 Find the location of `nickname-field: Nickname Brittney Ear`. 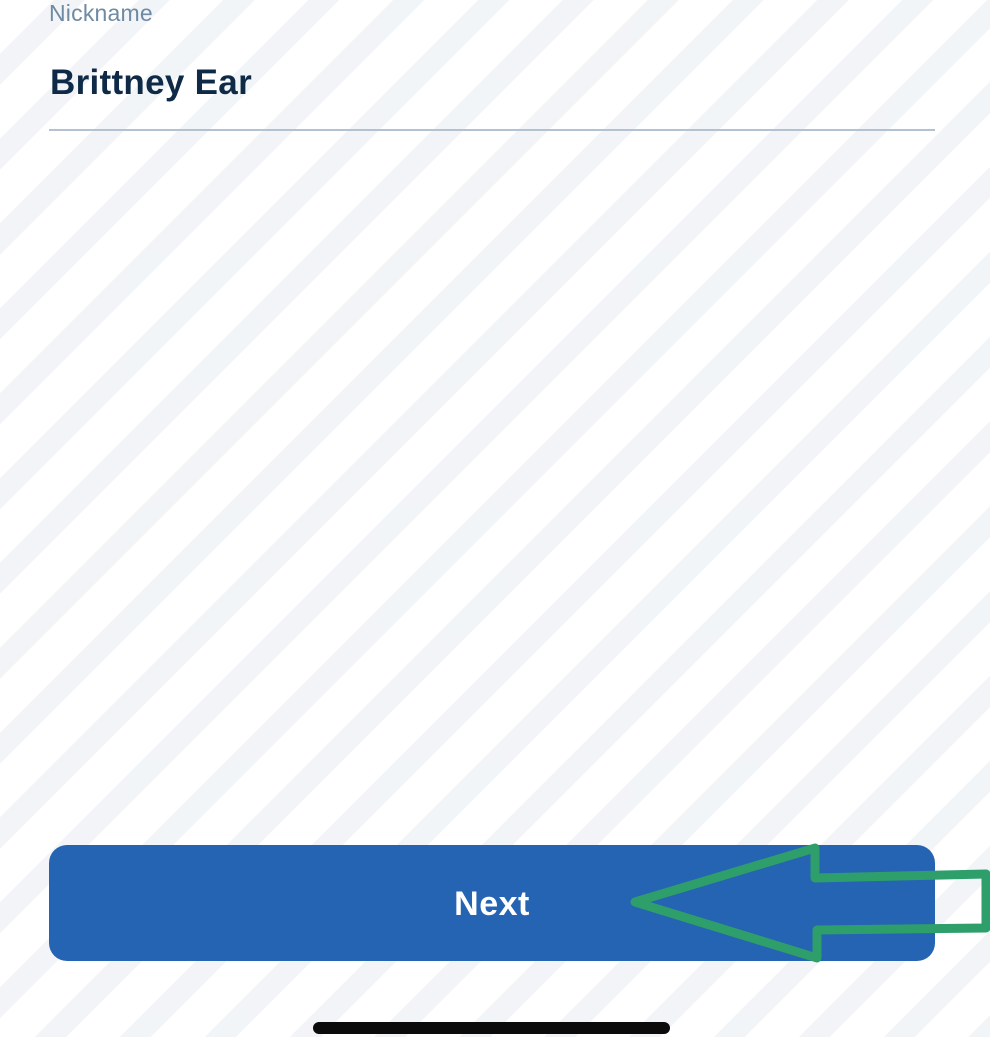

nickname-field: Nickname Brittney Ear is located at coordinates (492, 66).